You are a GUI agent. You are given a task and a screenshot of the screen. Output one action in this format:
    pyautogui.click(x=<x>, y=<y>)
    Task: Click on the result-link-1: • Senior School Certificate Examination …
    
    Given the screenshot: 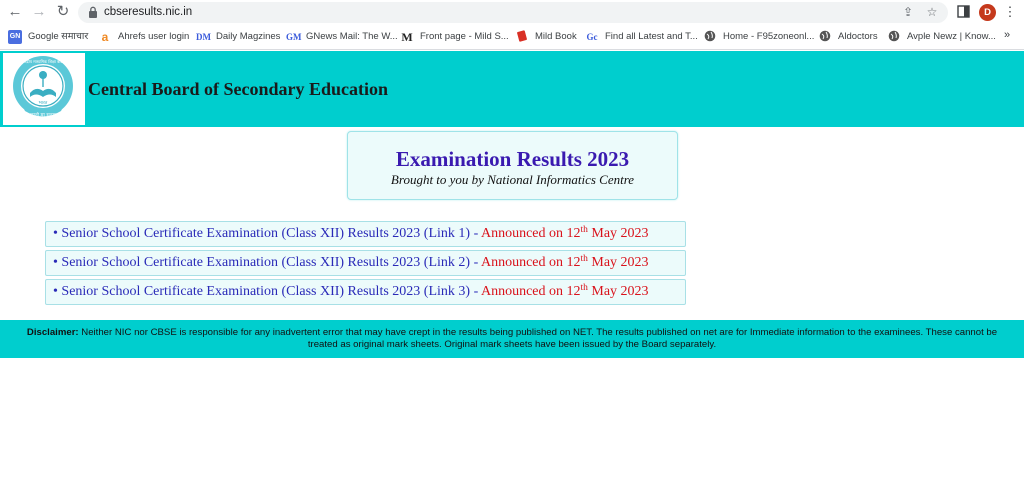 What is the action you would take?
    pyautogui.click(x=365, y=234)
    